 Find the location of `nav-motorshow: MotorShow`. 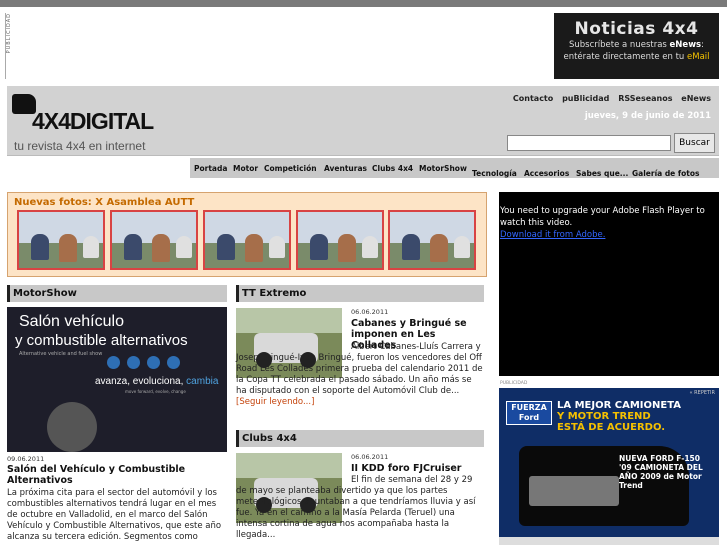

nav-motorshow: MotorShow is located at coordinates (443, 168).